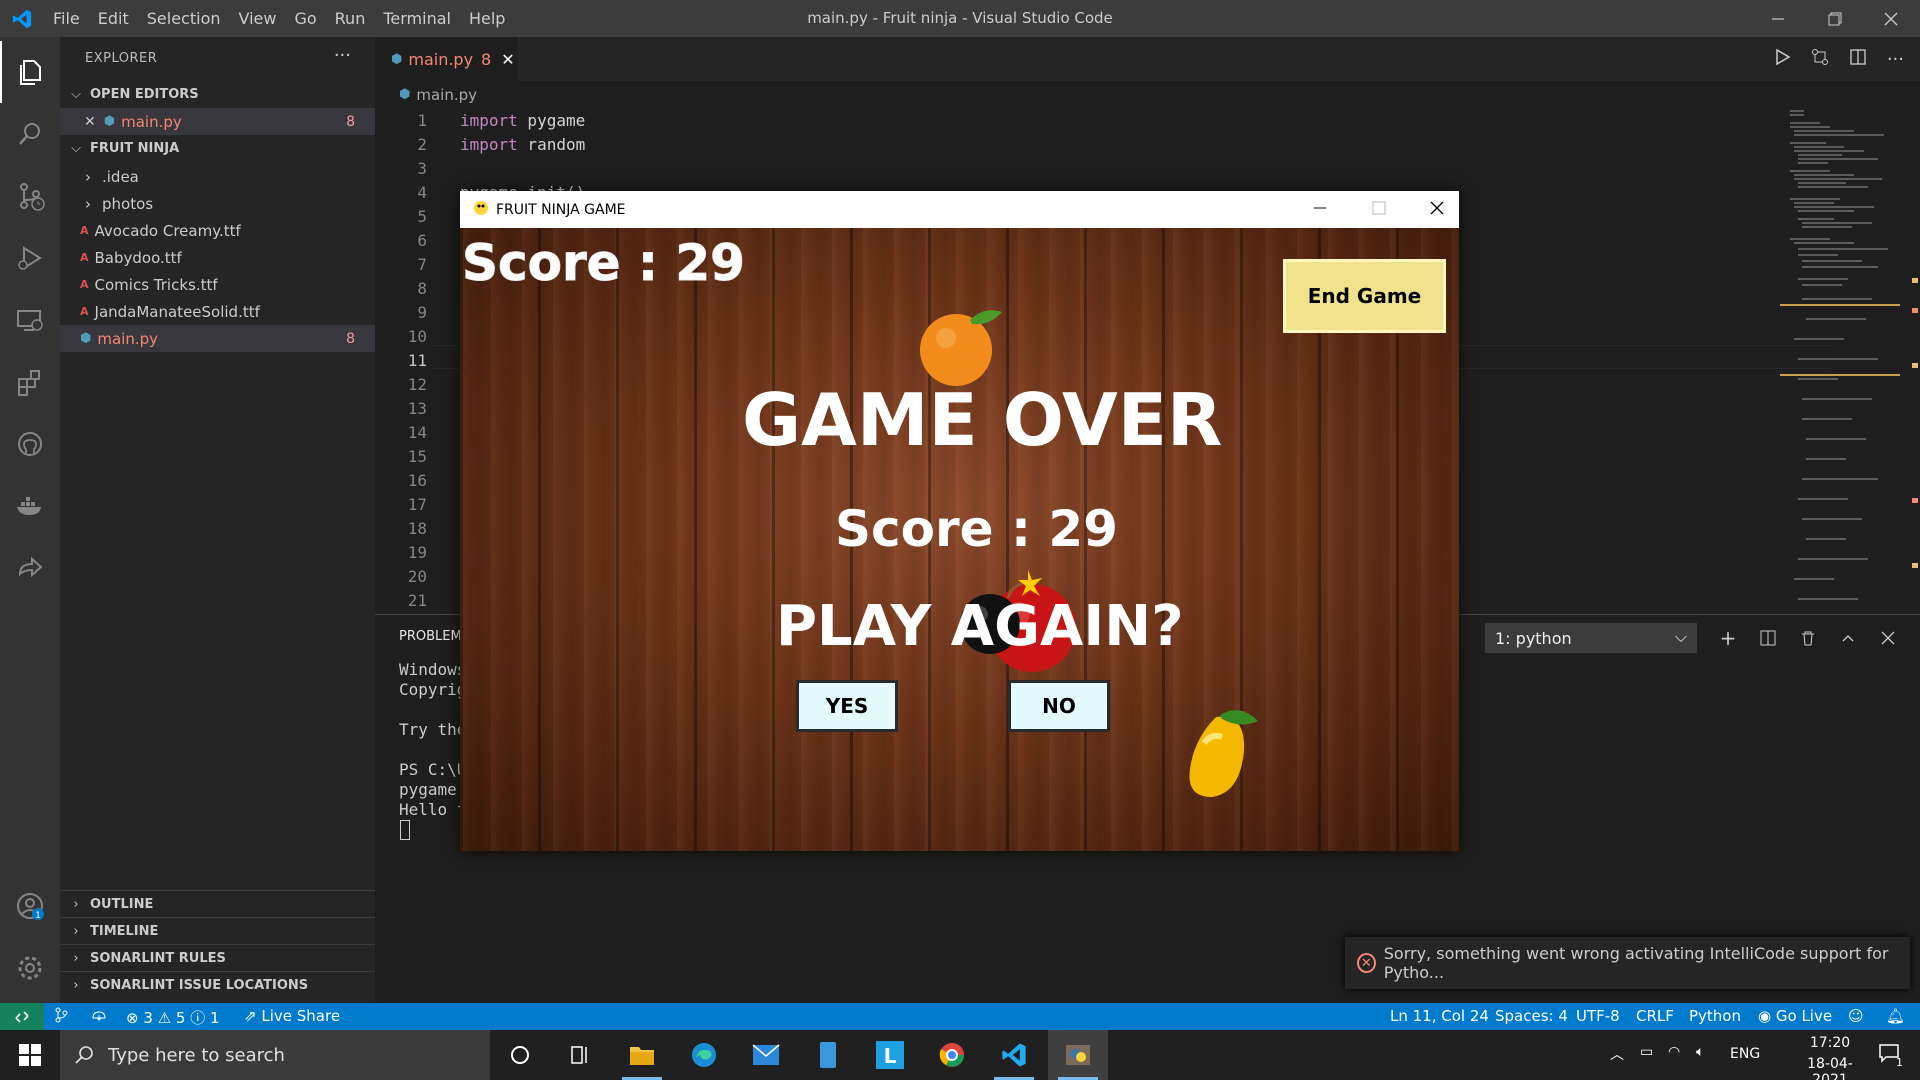 This screenshot has height=1080, width=1920. Describe the element at coordinates (847, 706) in the screenshot. I see `yes-button: YES` at that location.